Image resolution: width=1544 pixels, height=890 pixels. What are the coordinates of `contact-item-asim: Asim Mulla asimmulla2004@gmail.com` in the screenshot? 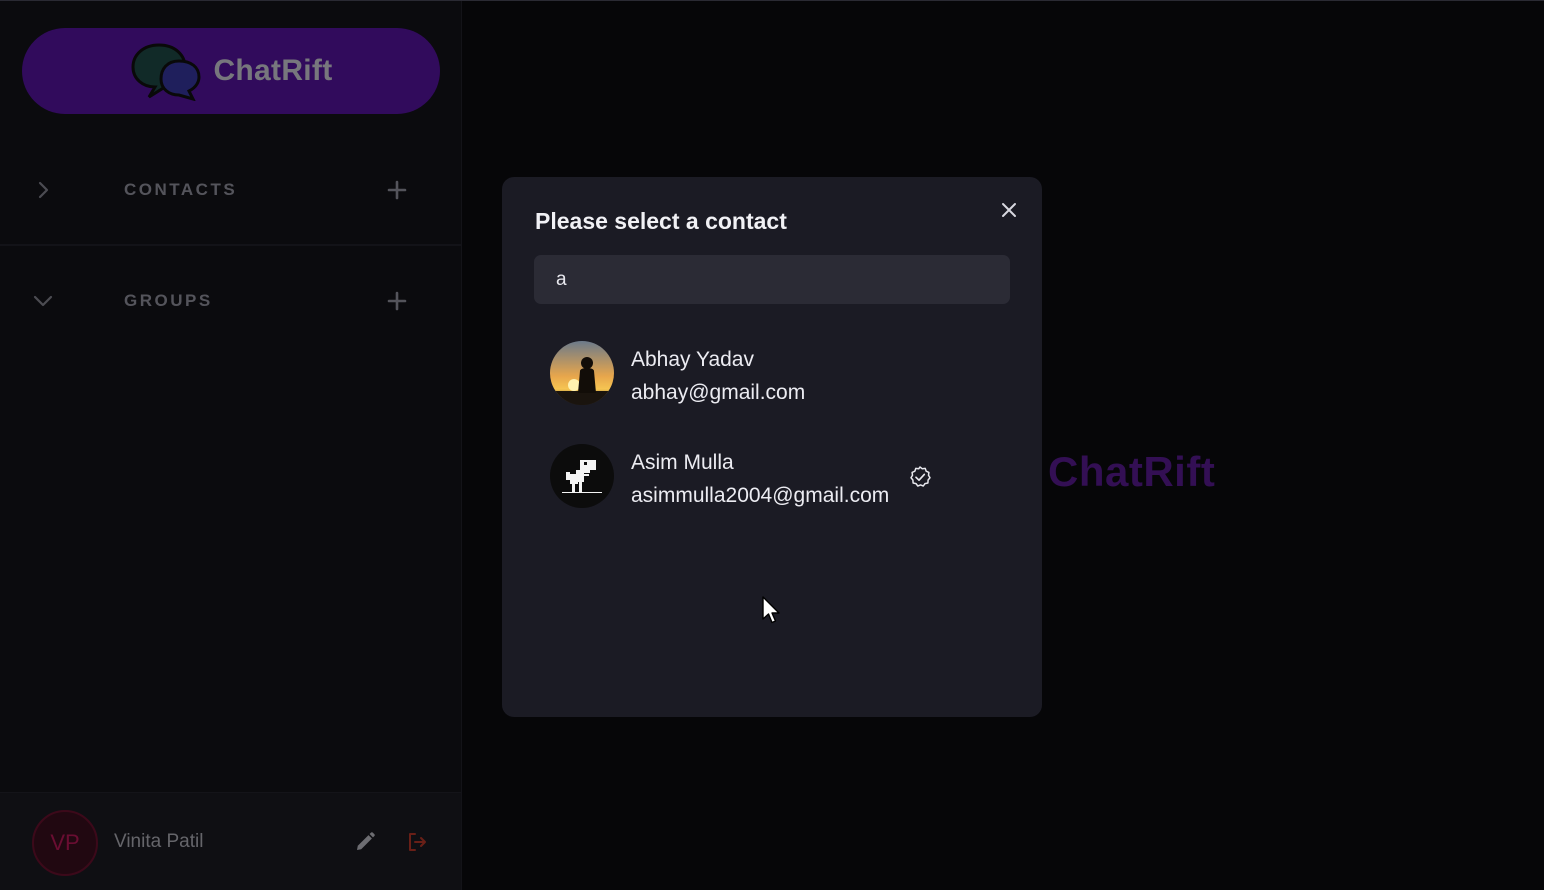 It's located at (770, 478).